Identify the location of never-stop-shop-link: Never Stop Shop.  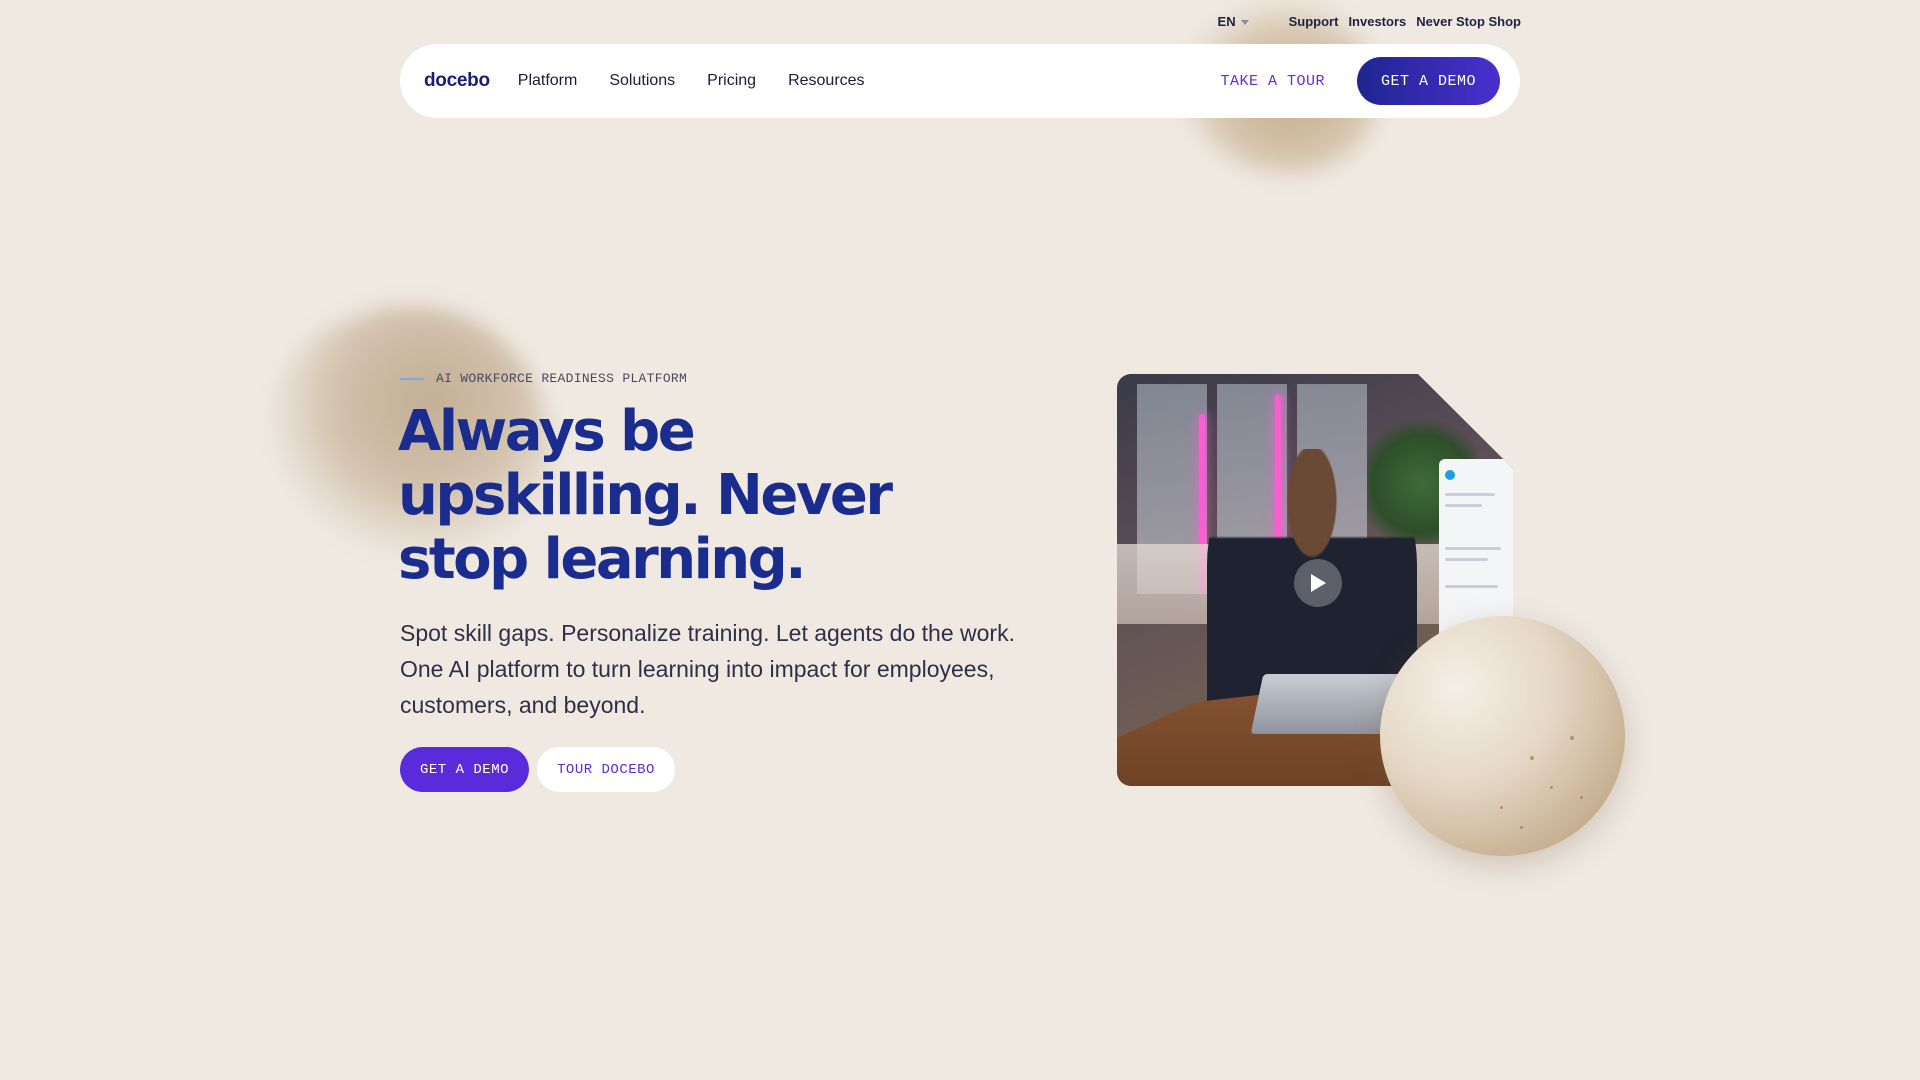
(1468, 21).